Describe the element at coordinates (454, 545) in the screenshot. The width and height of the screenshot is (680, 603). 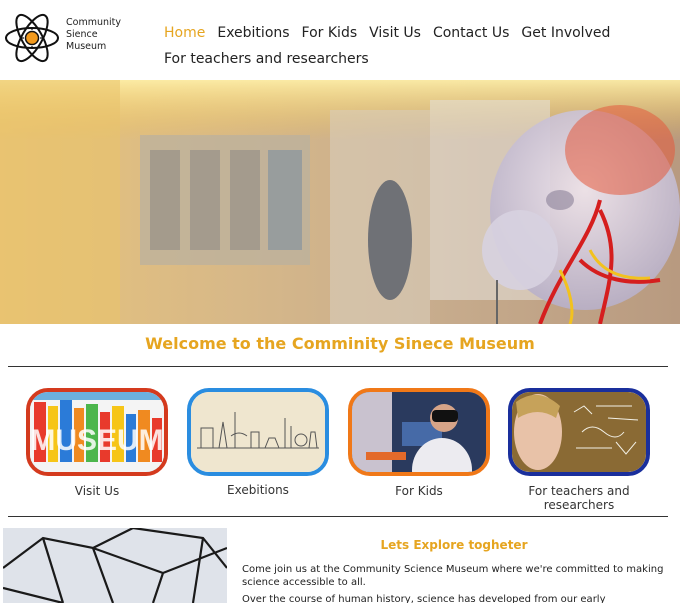
I see `explore-title: Lets Explore togheter` at that location.